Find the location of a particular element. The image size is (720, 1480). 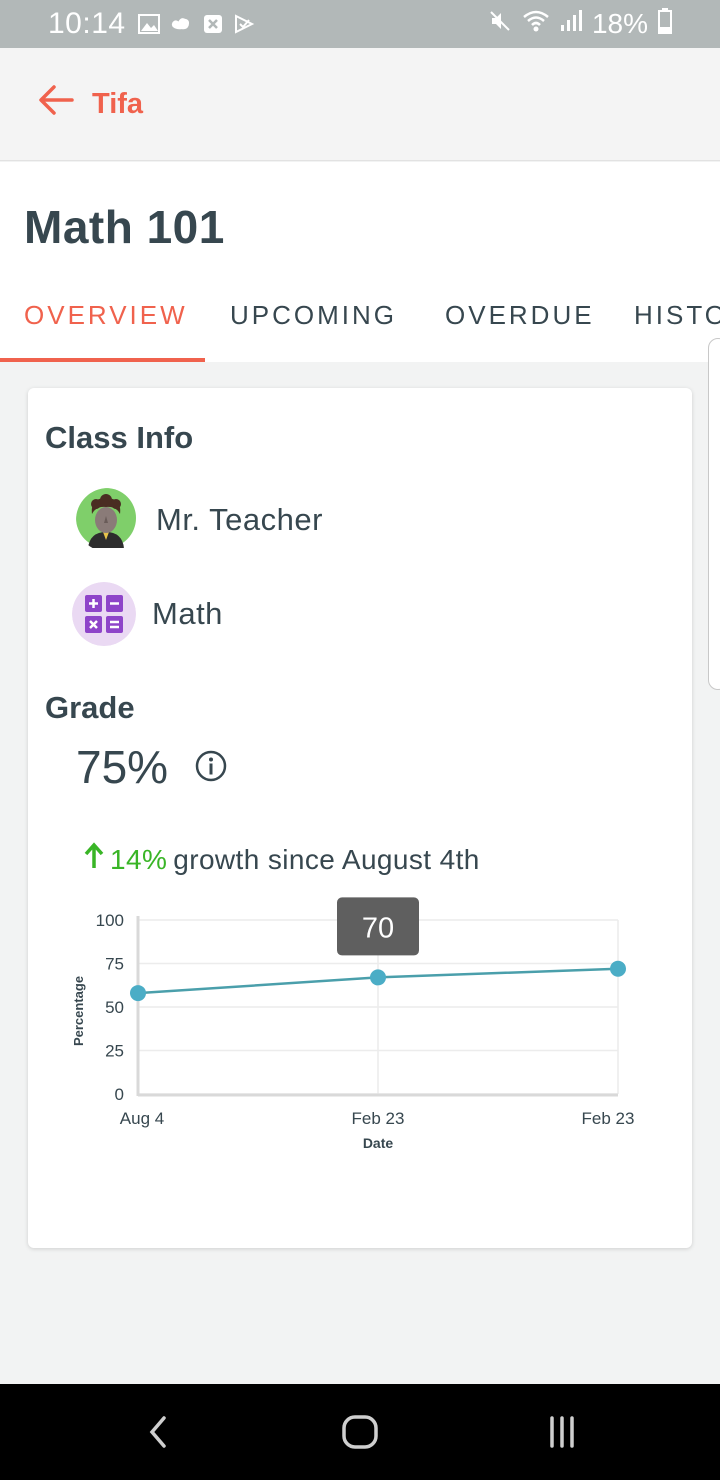

growth-row: 14% growth since August 4th is located at coordinates (282, 859).